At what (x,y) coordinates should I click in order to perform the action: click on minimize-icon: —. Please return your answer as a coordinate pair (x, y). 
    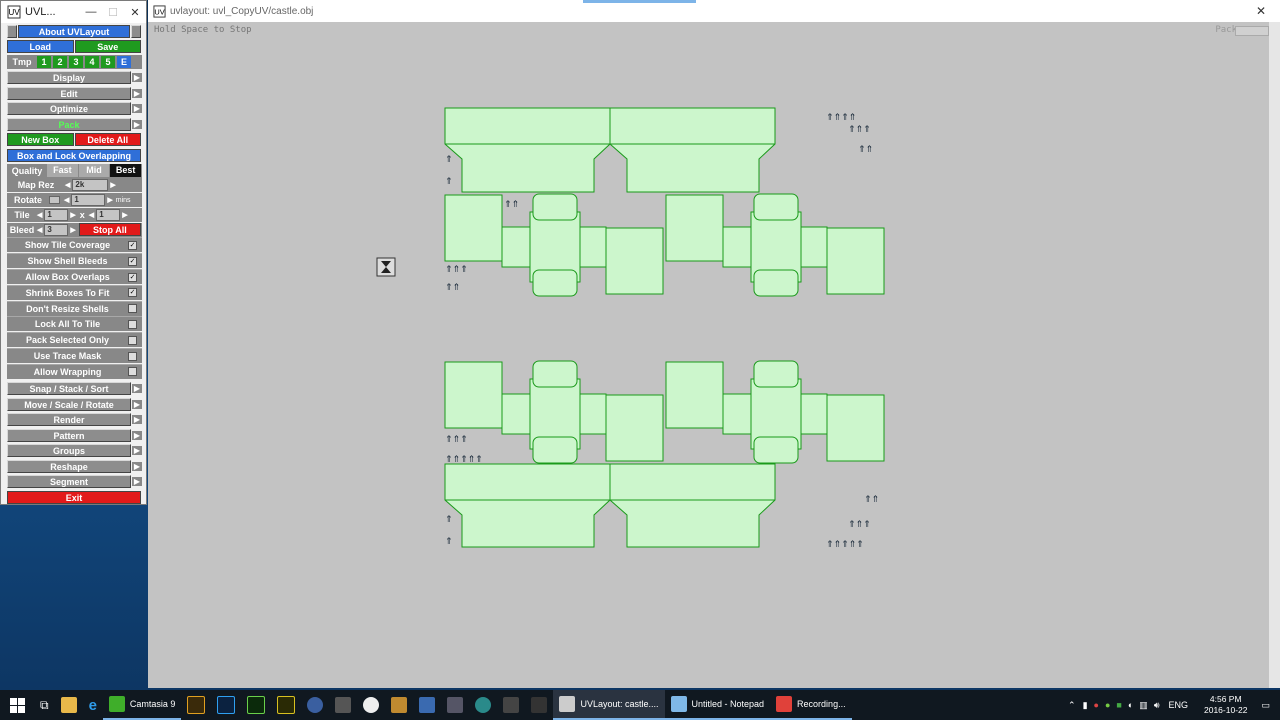
    Looking at the image, I should click on (91, 12).